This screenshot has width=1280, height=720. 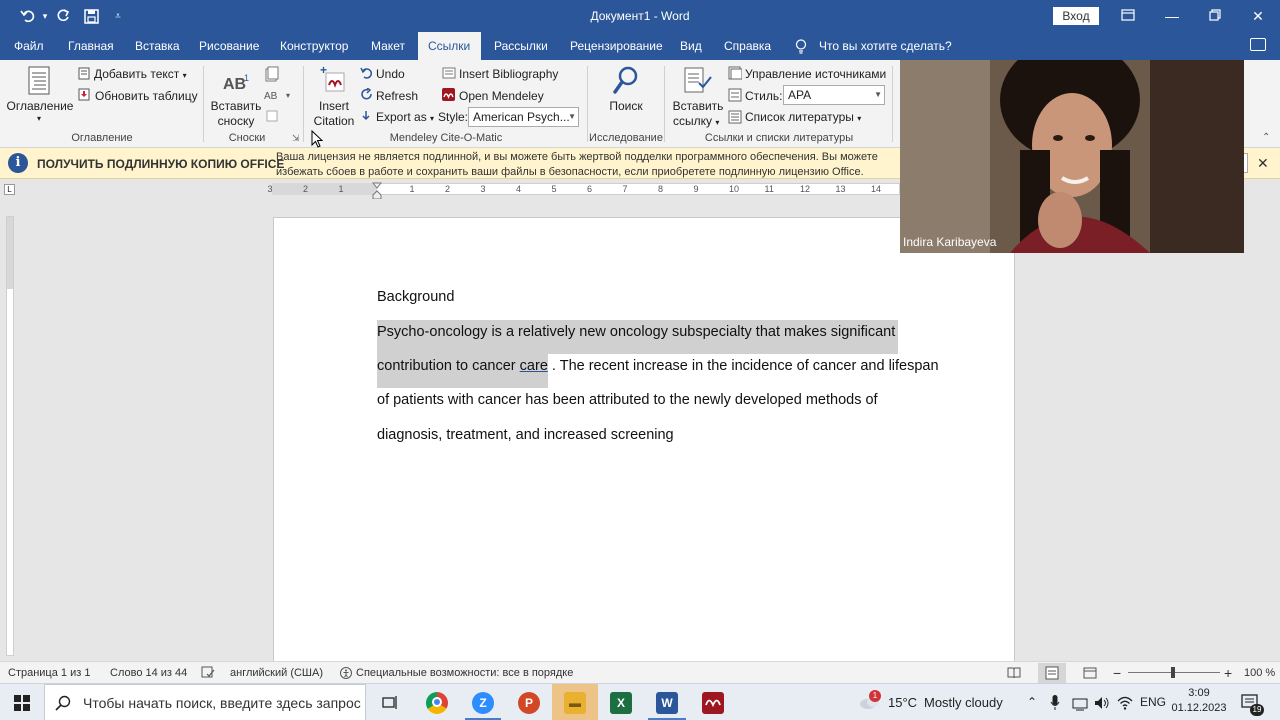 I want to click on add-text-button: Добавить текст ▾, so click(x=140, y=74).